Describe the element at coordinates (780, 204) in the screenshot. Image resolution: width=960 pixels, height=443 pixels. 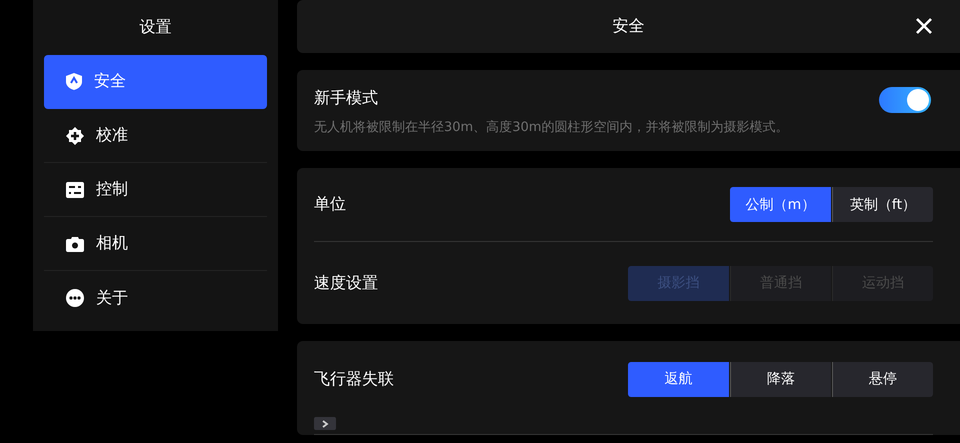
I see `segment-option: 公制（m）` at that location.